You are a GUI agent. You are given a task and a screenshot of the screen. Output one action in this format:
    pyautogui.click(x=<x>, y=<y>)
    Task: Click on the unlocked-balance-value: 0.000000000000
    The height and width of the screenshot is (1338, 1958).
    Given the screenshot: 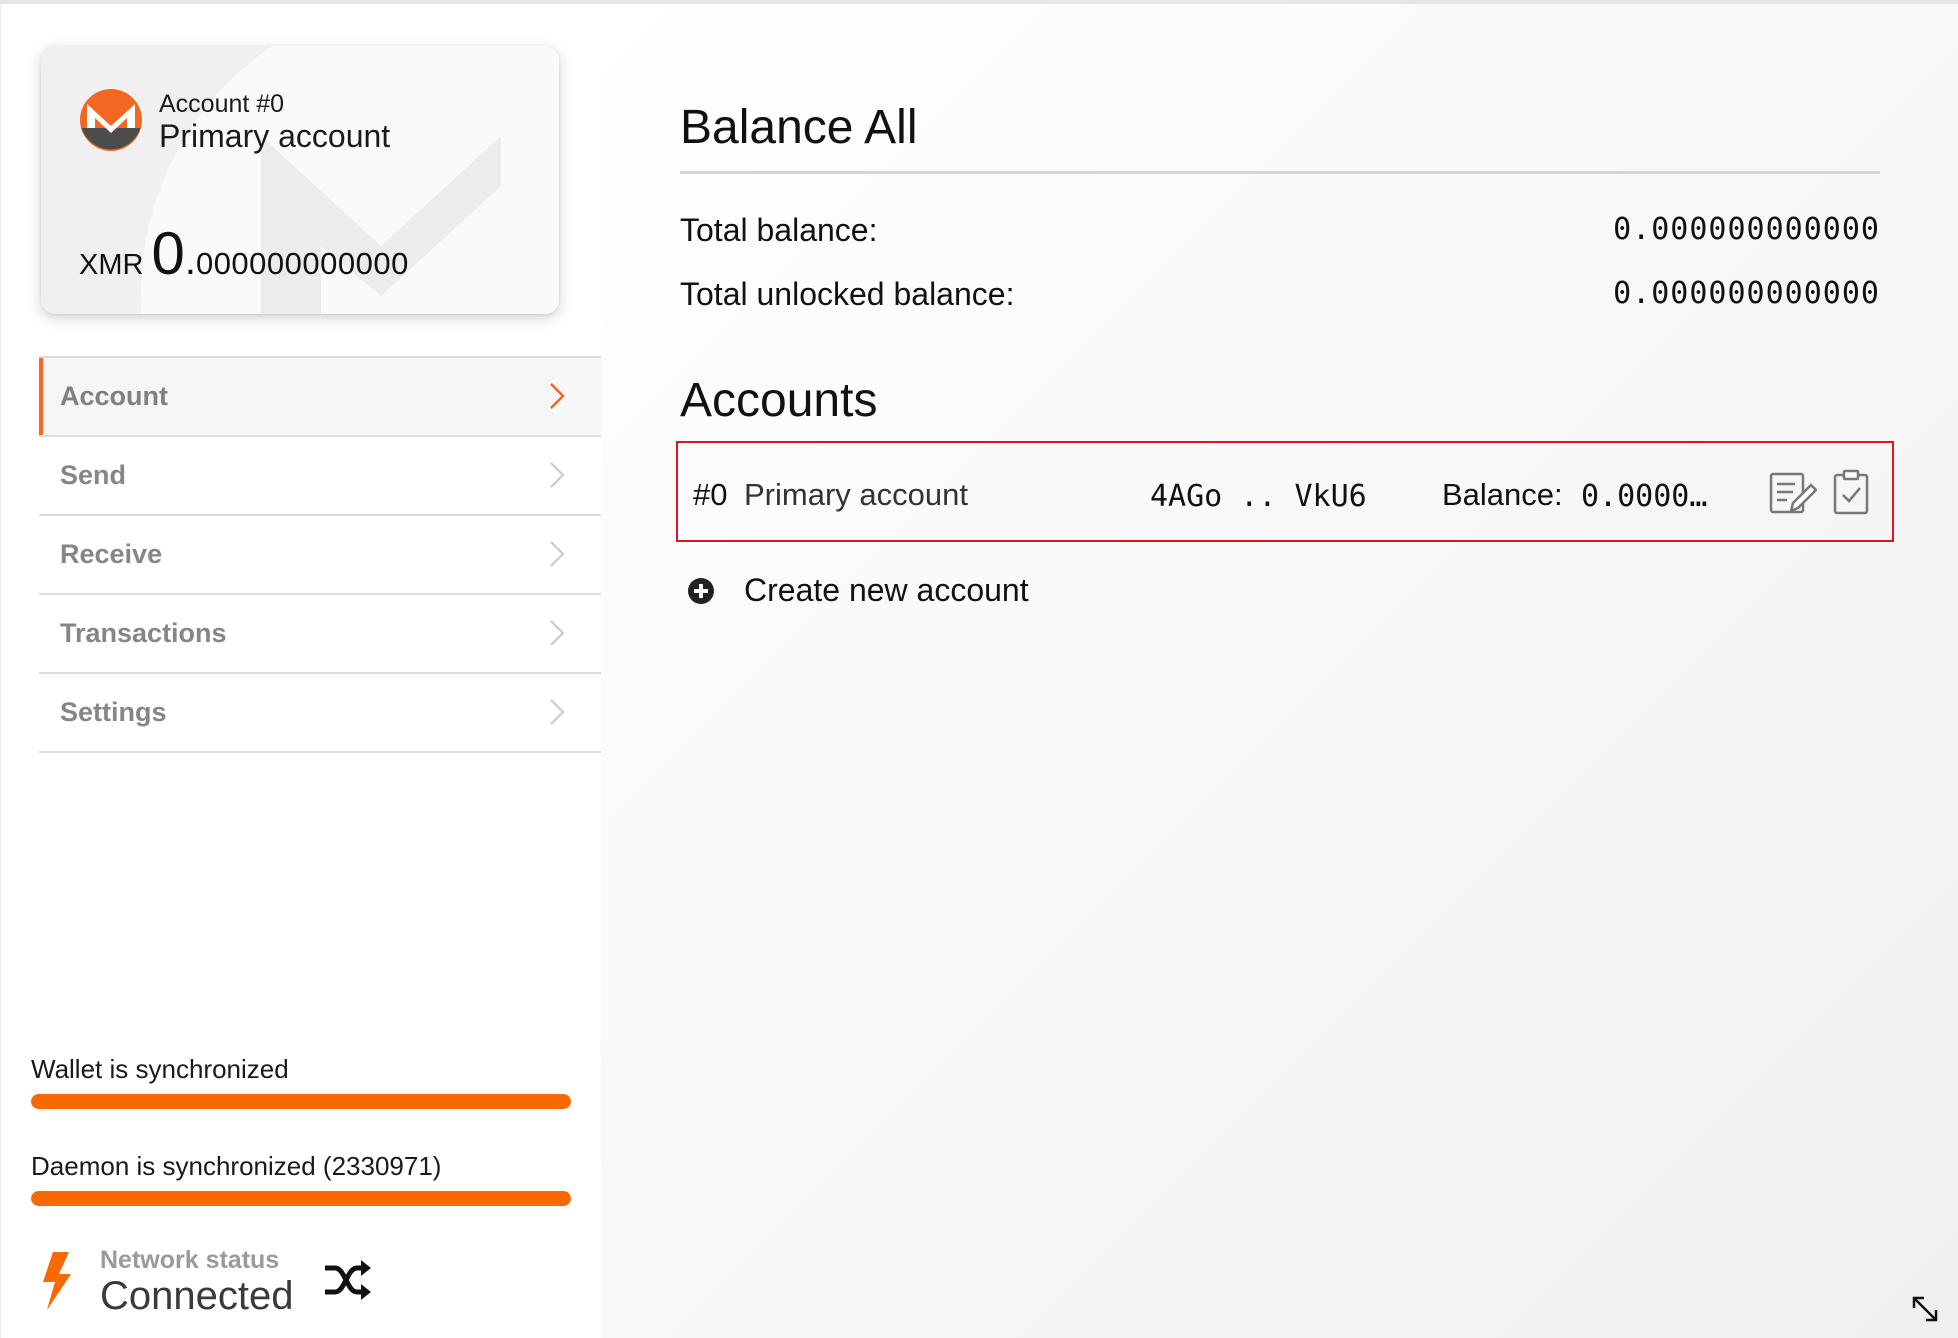 What is the action you would take?
    pyautogui.click(x=1746, y=293)
    